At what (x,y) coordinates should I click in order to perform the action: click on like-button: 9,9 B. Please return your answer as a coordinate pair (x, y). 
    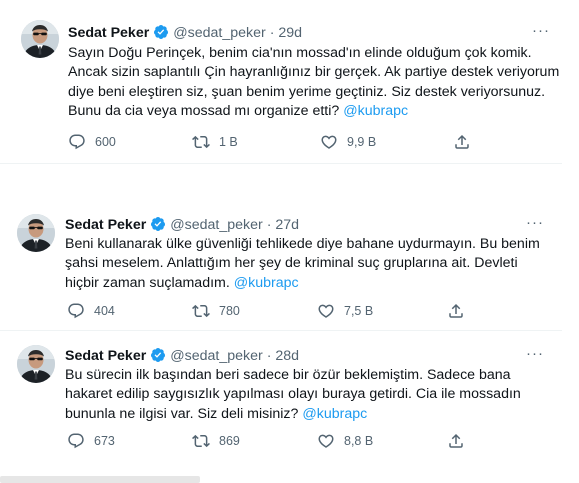
    Looking at the image, I should click on (348, 142).